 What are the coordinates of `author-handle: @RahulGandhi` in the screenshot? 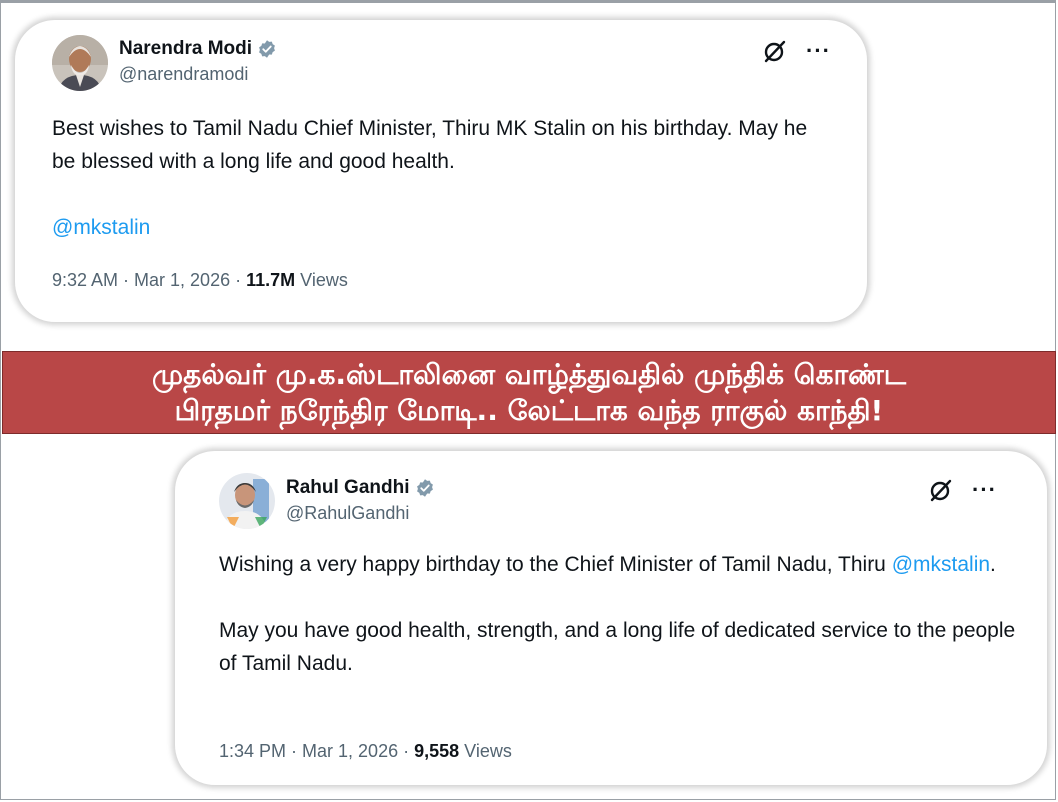 It's located at (360, 513).